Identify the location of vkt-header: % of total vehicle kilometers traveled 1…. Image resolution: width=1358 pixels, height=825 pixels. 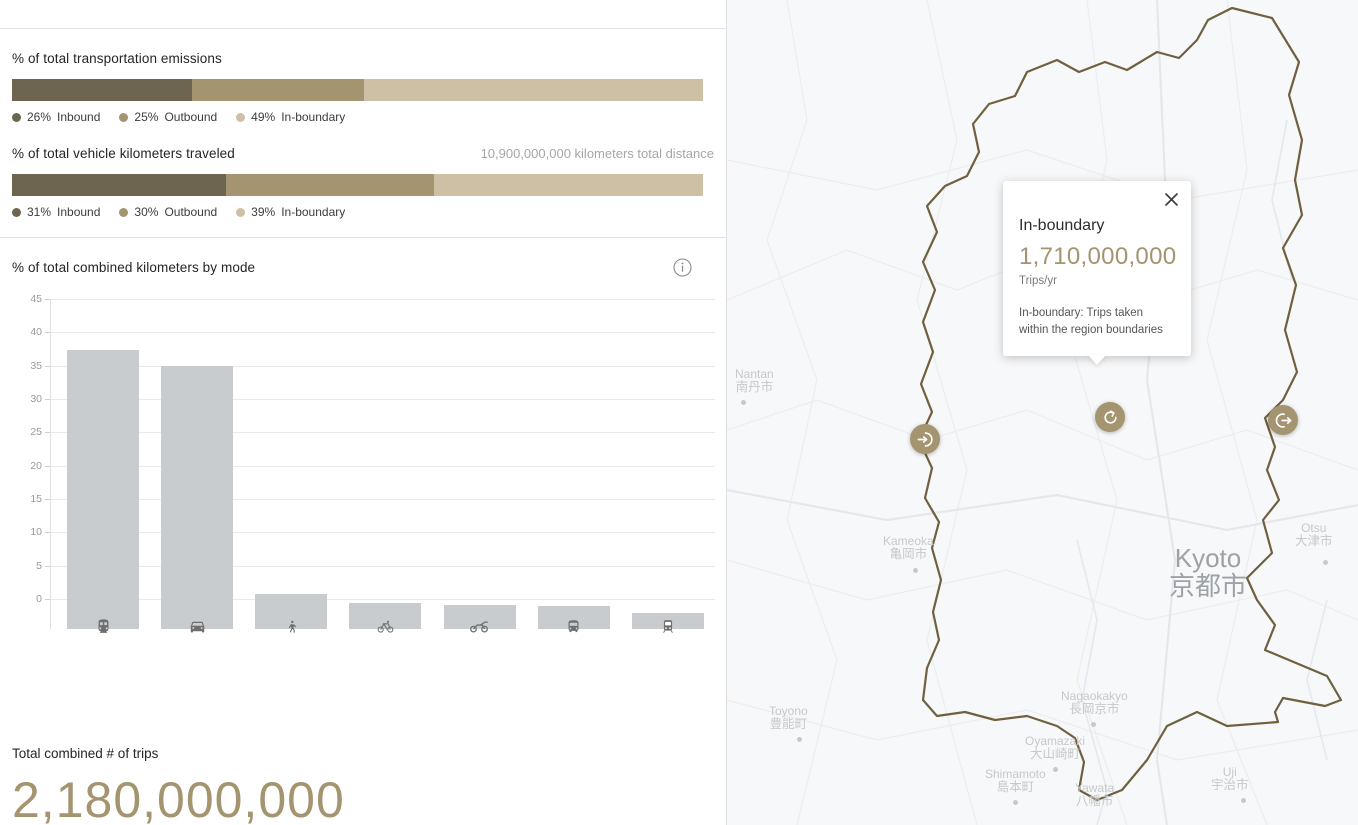
(363, 153).